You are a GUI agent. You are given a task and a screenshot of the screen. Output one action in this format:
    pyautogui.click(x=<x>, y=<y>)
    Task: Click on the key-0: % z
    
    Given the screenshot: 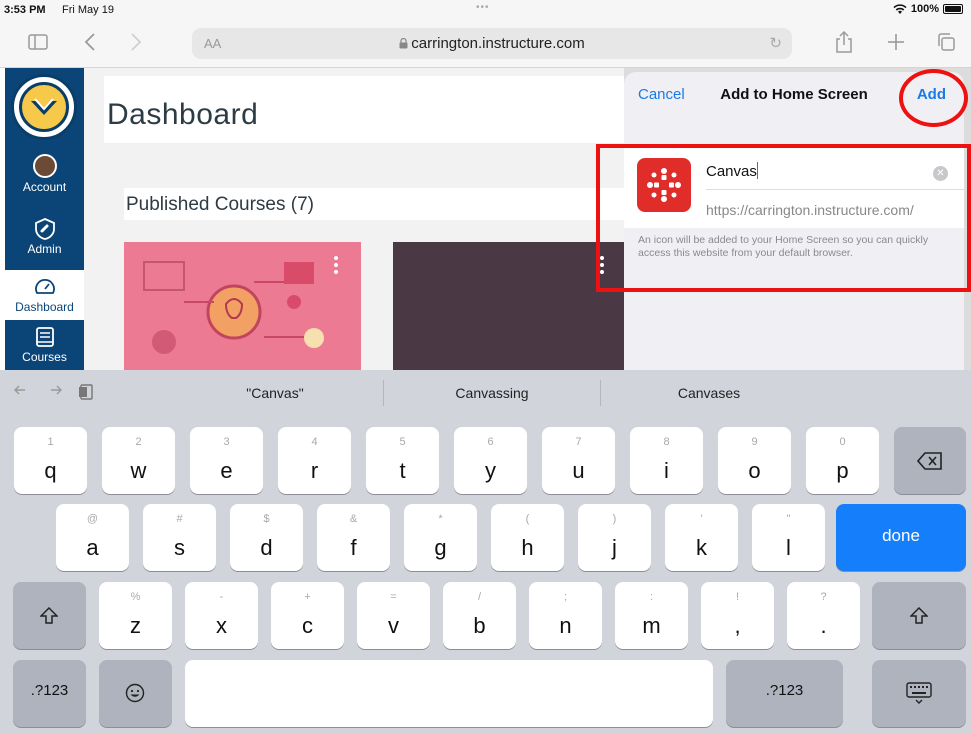 What is the action you would take?
    pyautogui.click(x=135, y=615)
    